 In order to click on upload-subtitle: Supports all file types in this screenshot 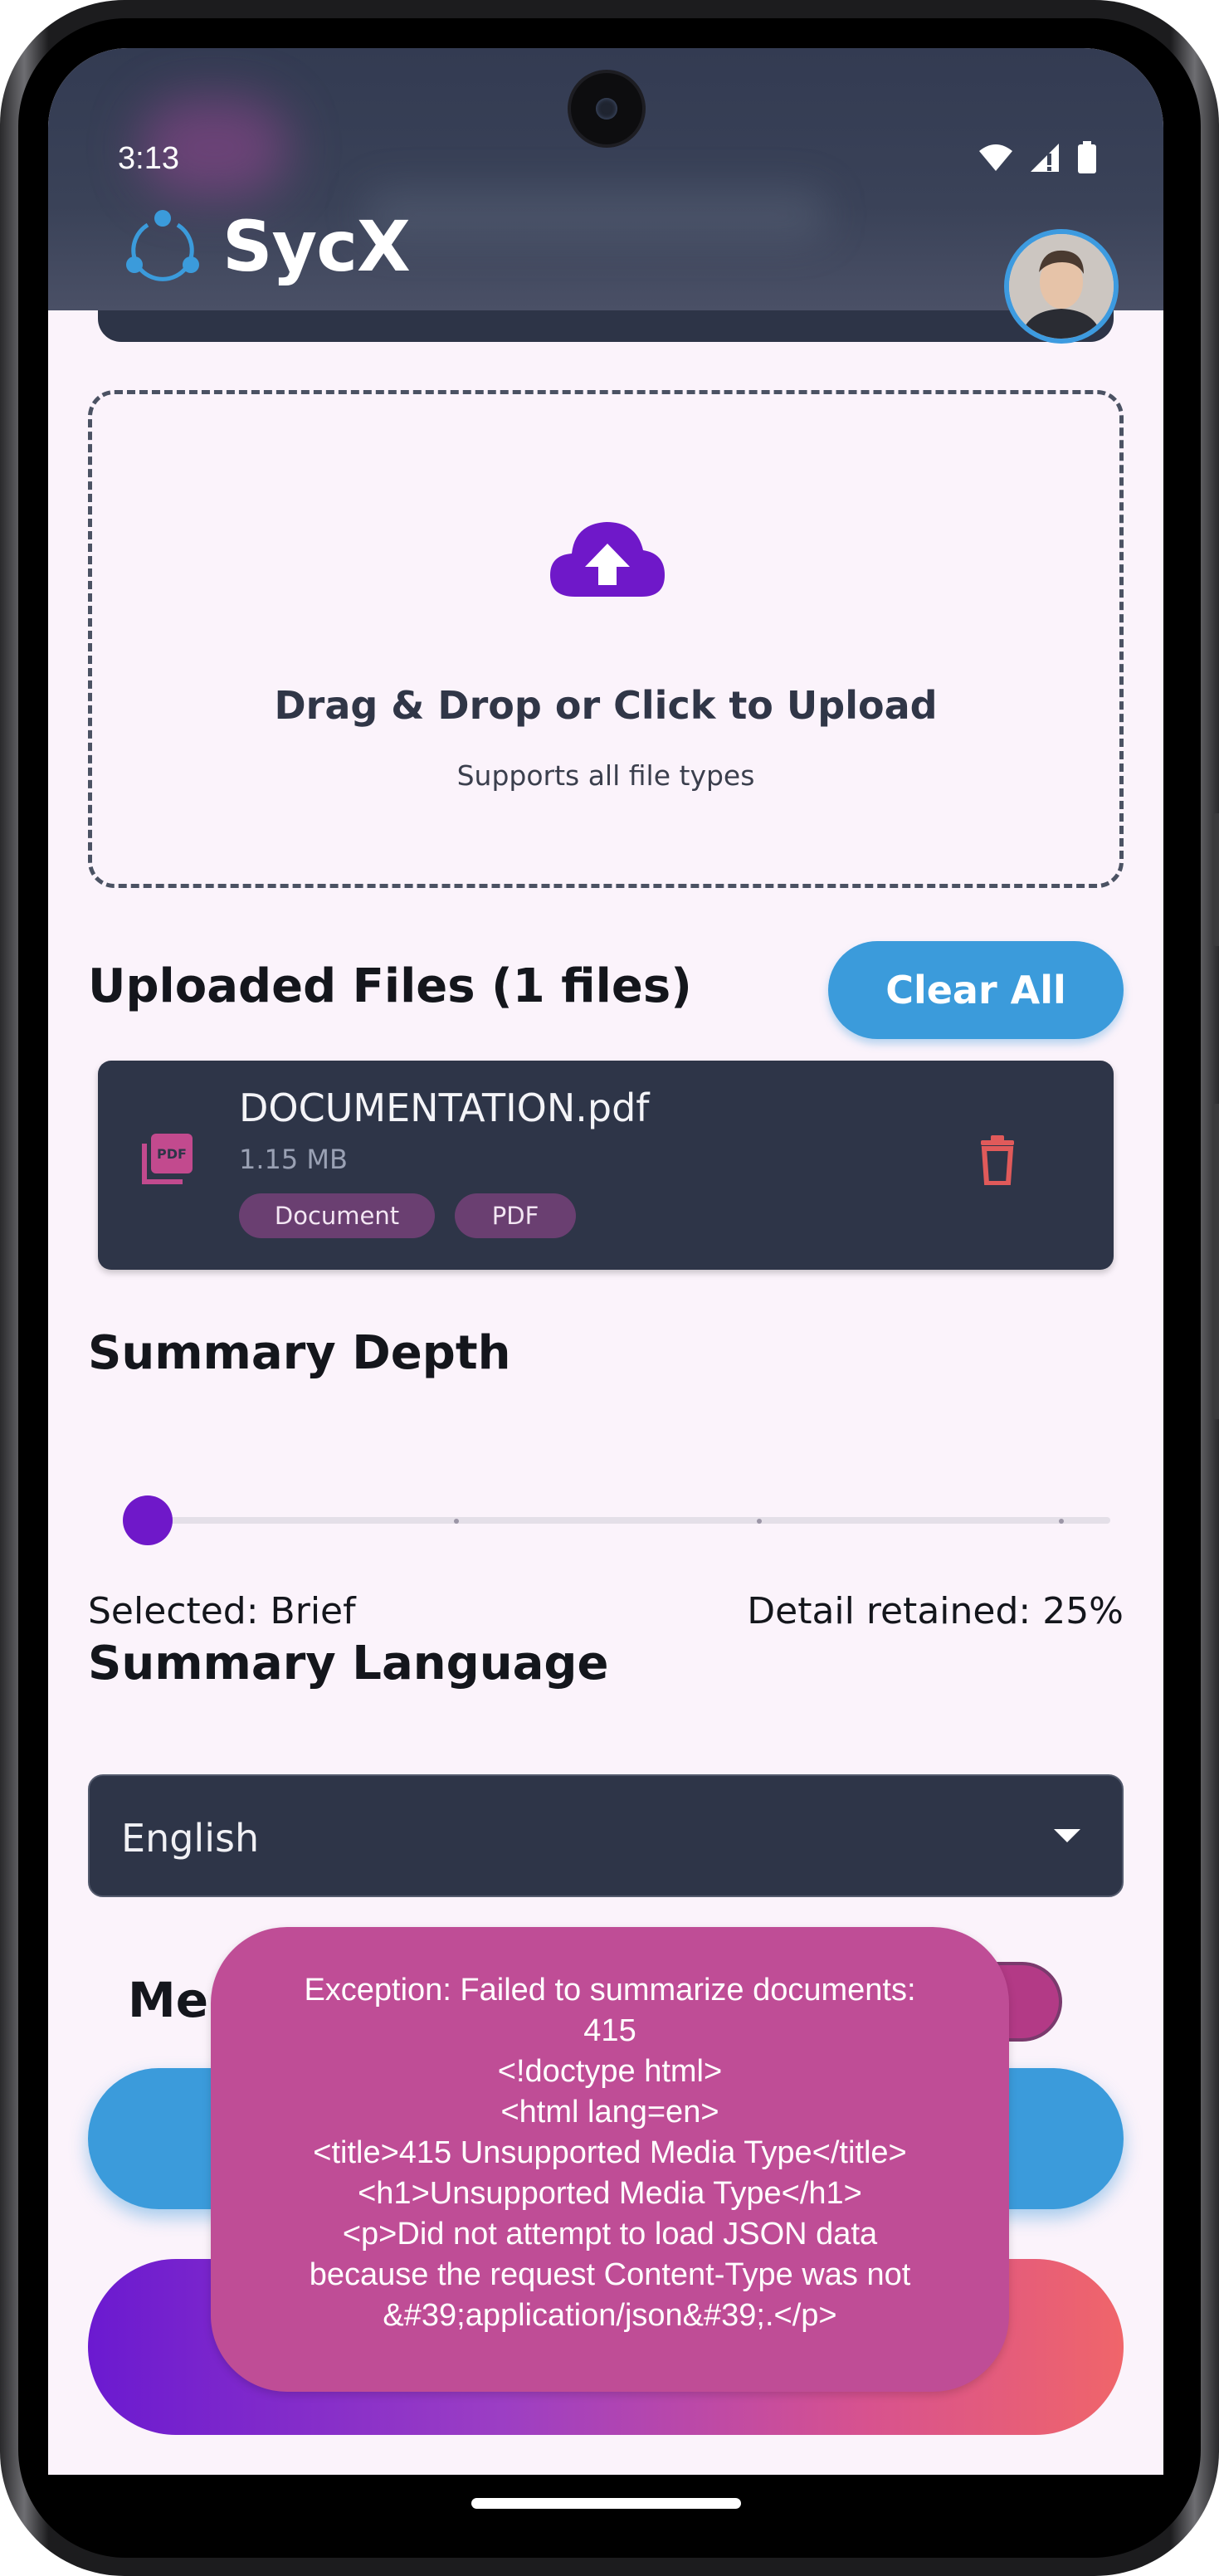, I will do `click(606, 776)`.